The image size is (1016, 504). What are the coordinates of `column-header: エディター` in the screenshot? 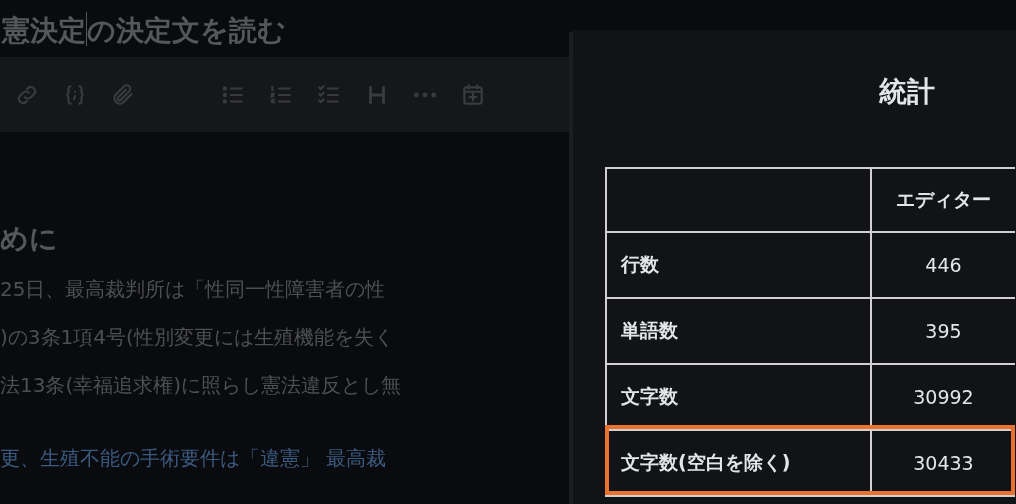 It's located at (943, 199).